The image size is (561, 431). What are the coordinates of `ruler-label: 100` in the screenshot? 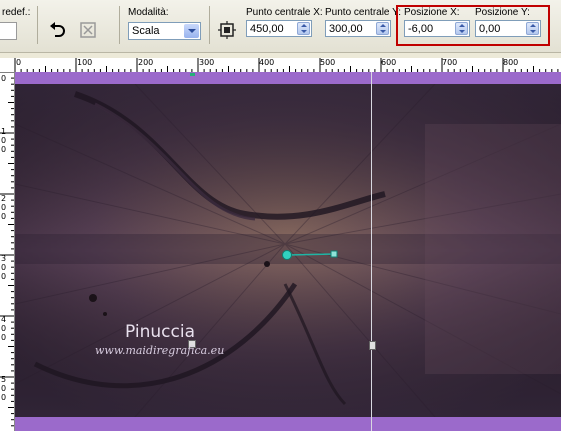 It's located at (85, 62).